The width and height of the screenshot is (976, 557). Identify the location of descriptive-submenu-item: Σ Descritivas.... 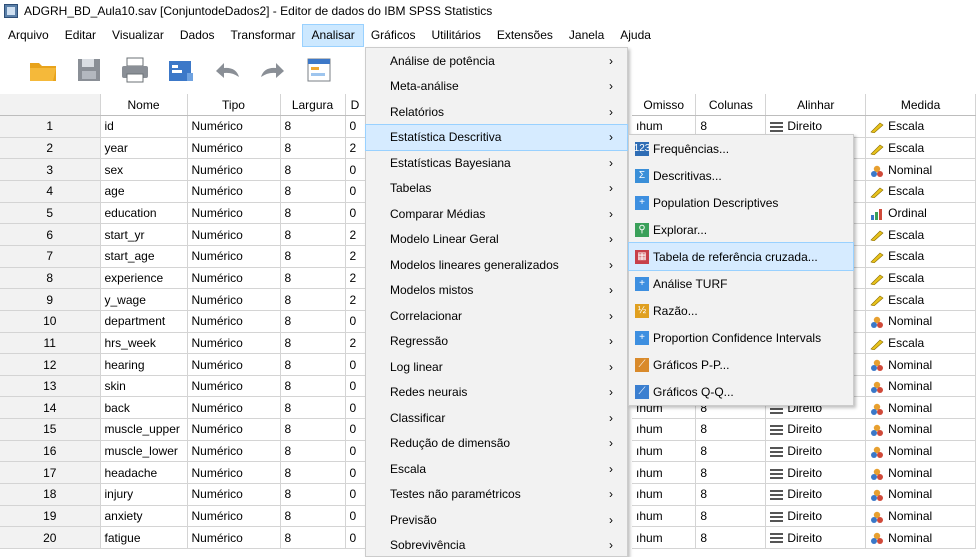
(741, 175).